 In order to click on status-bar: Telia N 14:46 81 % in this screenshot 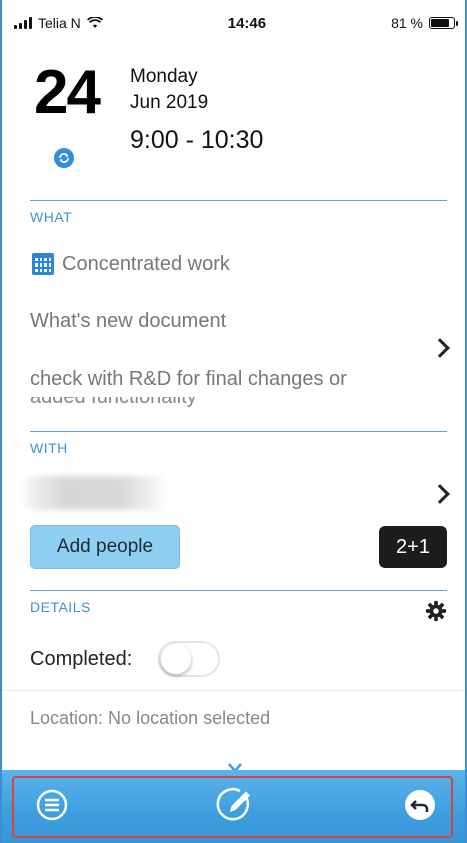, I will do `click(233, 23)`.